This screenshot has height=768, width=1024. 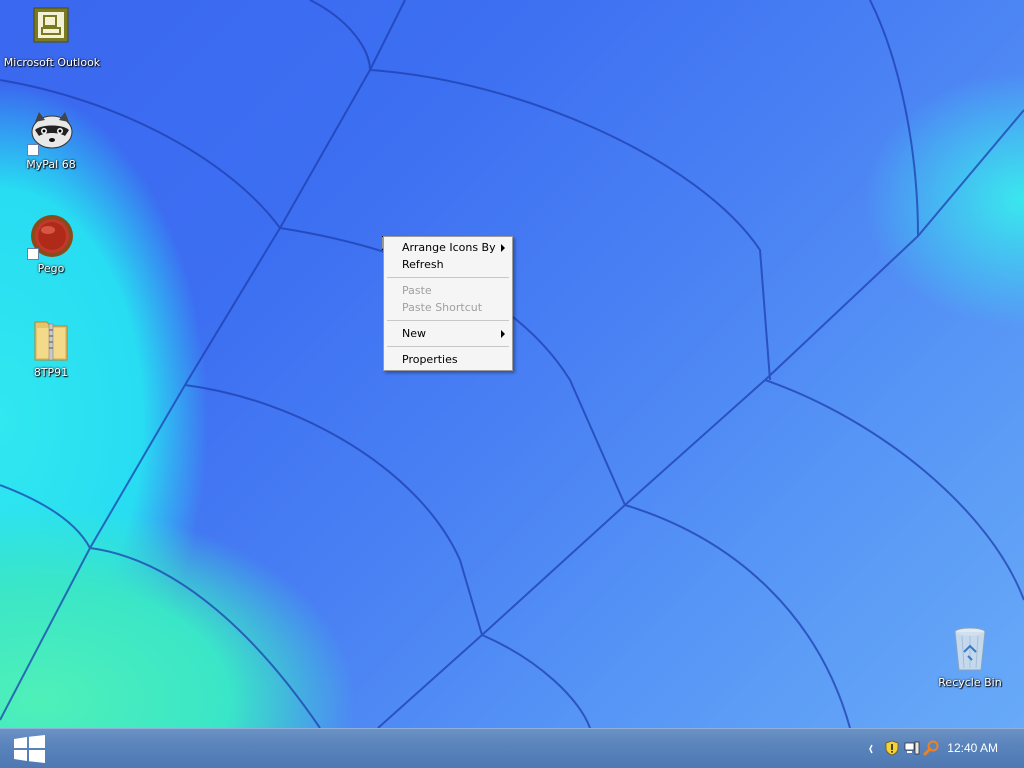 I want to click on menu-item-paste-shortcut: Paste Shortcut, so click(x=448, y=307).